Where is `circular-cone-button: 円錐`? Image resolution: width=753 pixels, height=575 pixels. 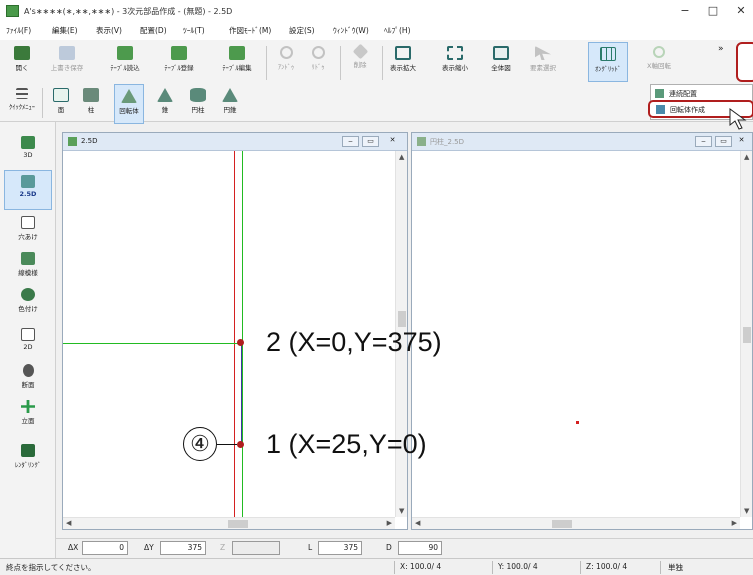
circular-cone-button: 円錐 is located at coordinates (230, 104).